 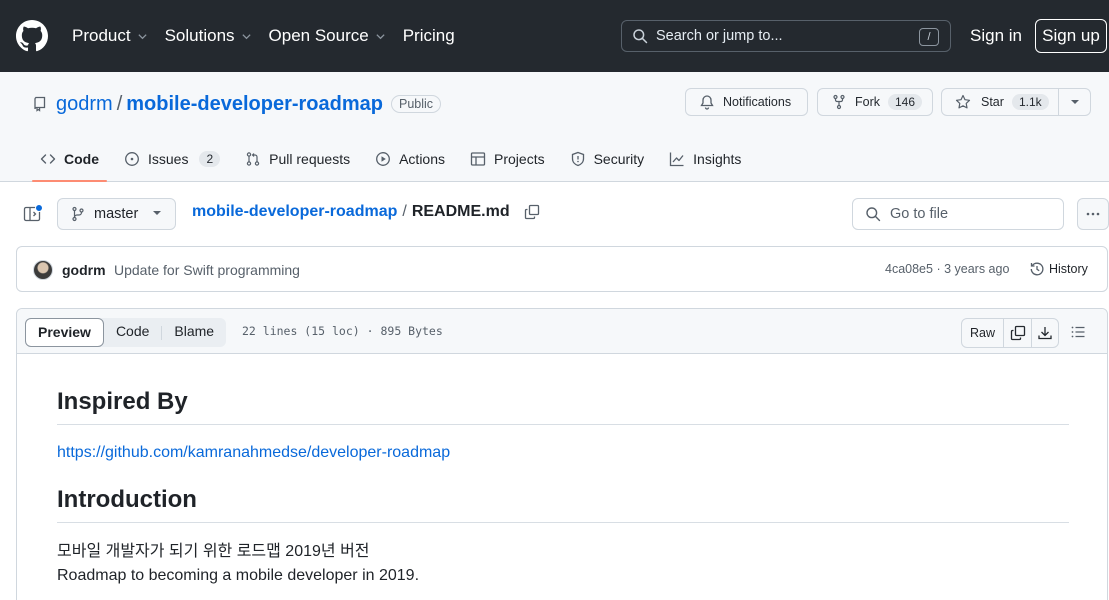 I want to click on nav-solutions: Solutions, so click(x=208, y=36).